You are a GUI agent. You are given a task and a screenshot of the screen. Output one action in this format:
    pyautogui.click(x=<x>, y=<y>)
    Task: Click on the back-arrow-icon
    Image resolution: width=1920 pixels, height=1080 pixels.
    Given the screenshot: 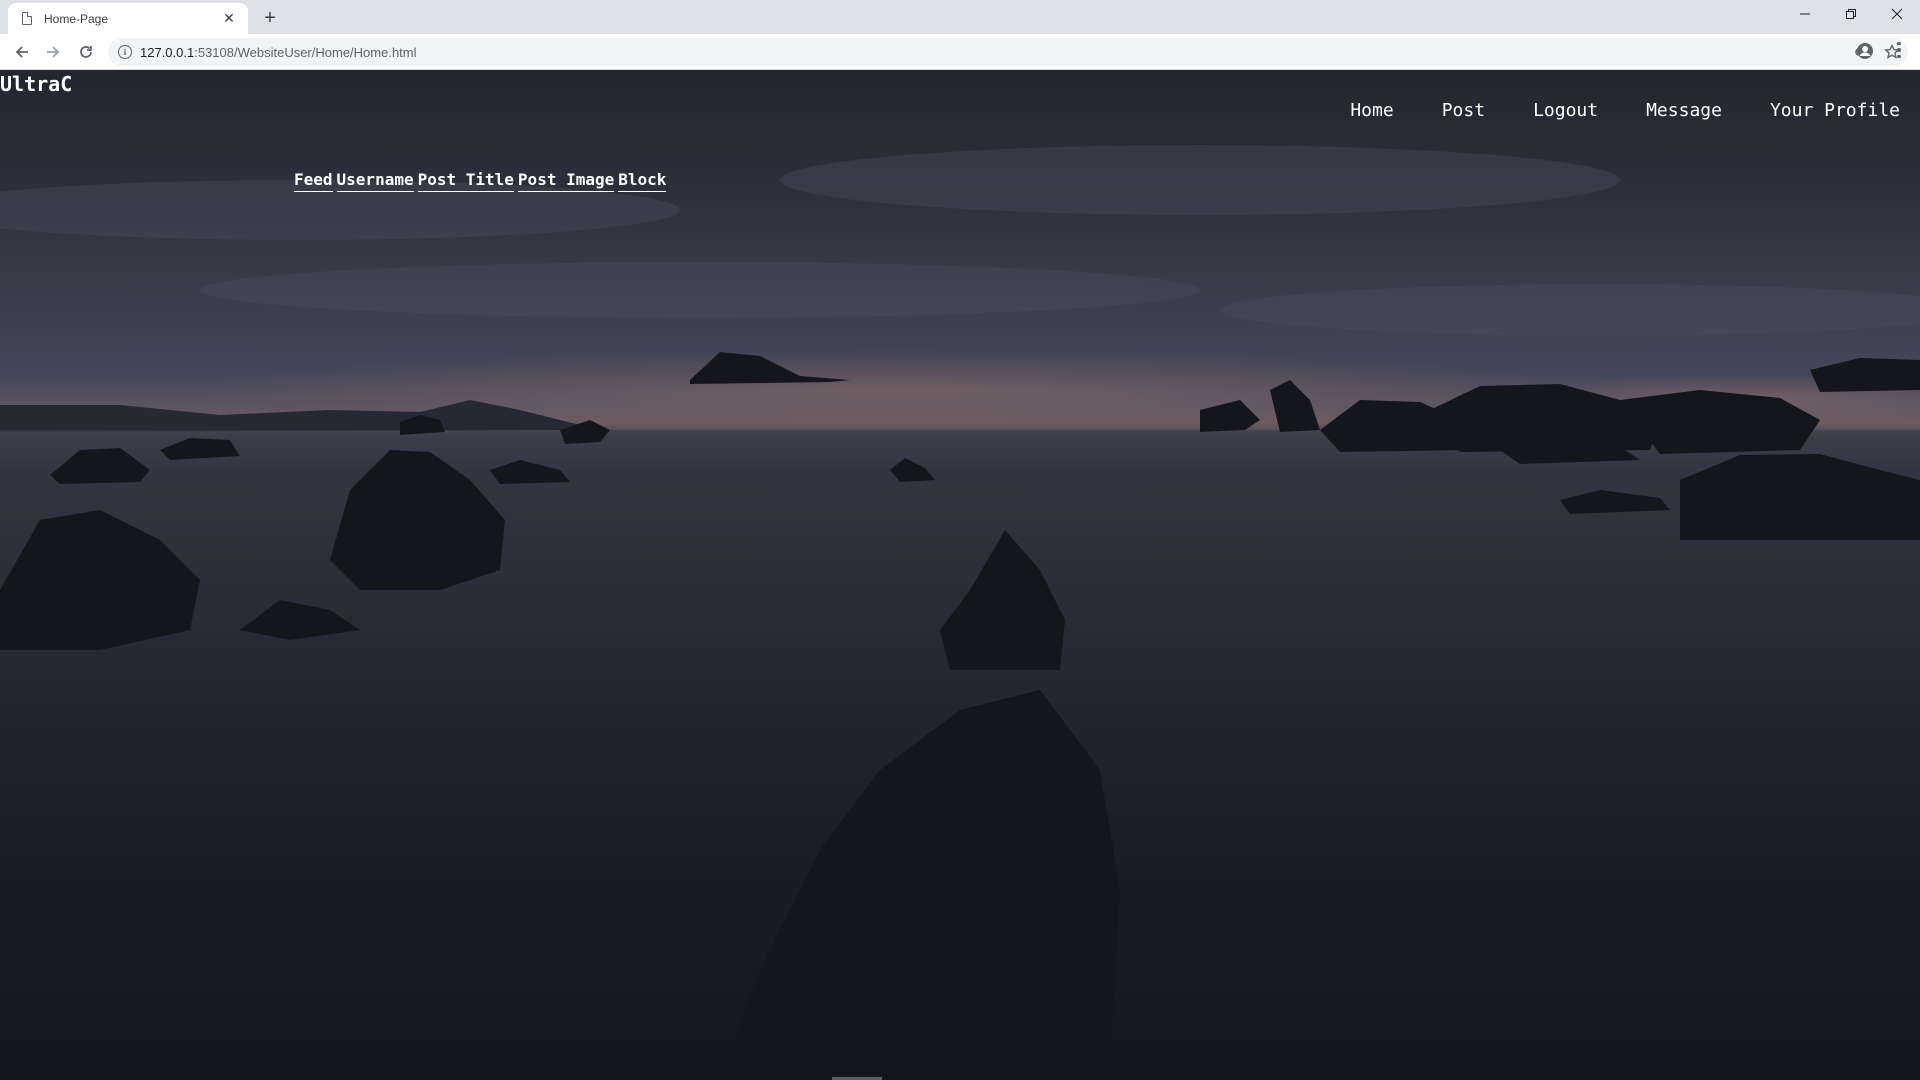 What is the action you would take?
    pyautogui.click(x=21, y=52)
    